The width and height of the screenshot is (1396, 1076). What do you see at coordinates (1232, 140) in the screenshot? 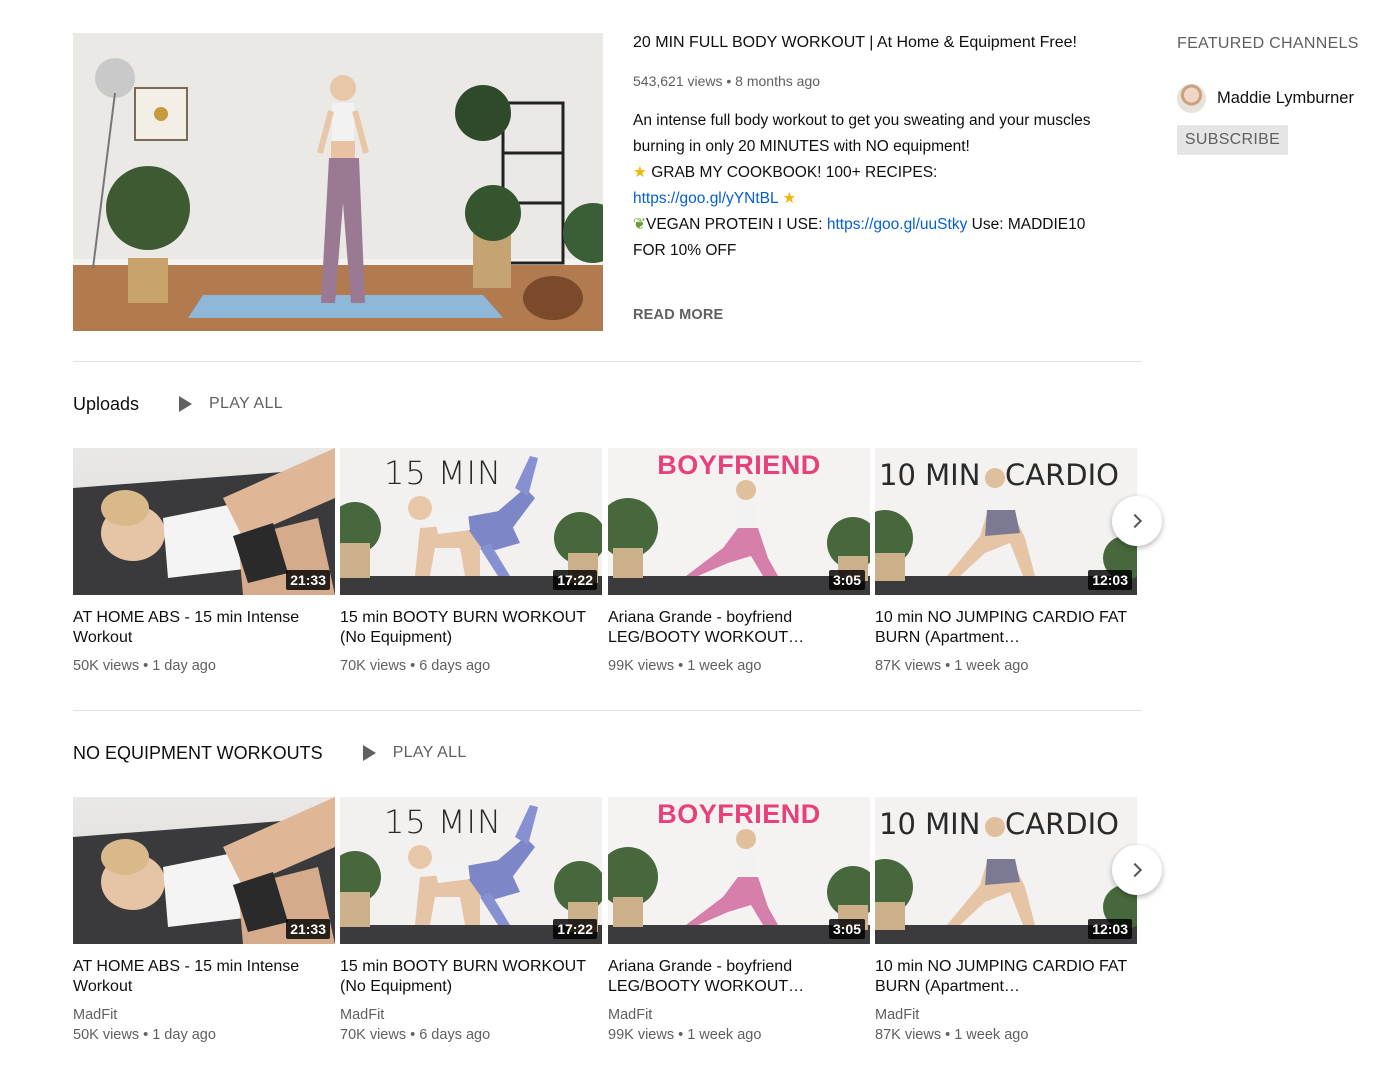
I see `subscribe-button: SUBSCRIBE` at bounding box center [1232, 140].